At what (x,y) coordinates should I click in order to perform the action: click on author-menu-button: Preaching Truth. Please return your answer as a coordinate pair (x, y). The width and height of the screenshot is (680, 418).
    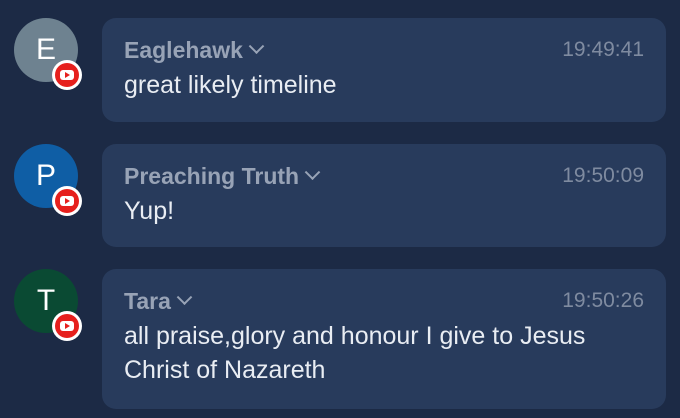
    Looking at the image, I should click on (222, 176).